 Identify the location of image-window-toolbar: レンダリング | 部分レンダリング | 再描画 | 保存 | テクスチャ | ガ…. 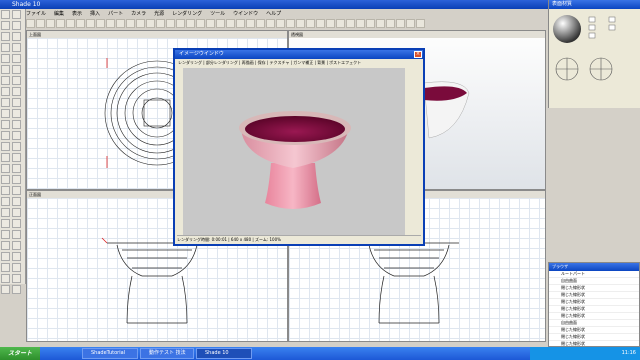
(299, 62).